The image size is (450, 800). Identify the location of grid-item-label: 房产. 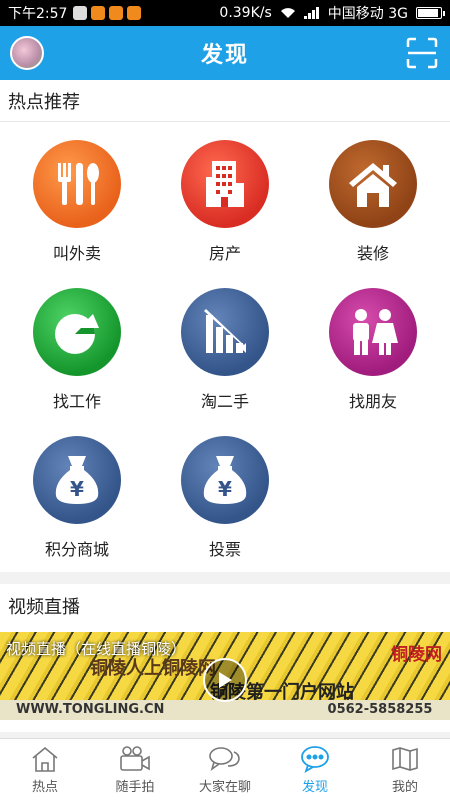
(224, 253).